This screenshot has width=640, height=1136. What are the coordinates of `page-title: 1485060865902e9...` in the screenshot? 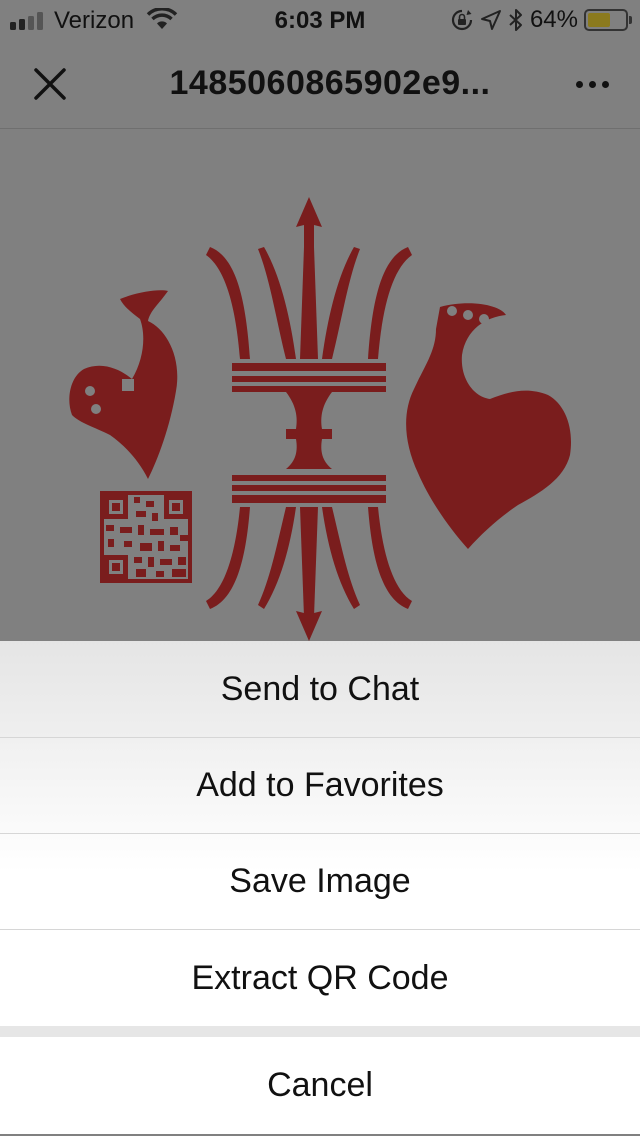 It's located at (330, 83).